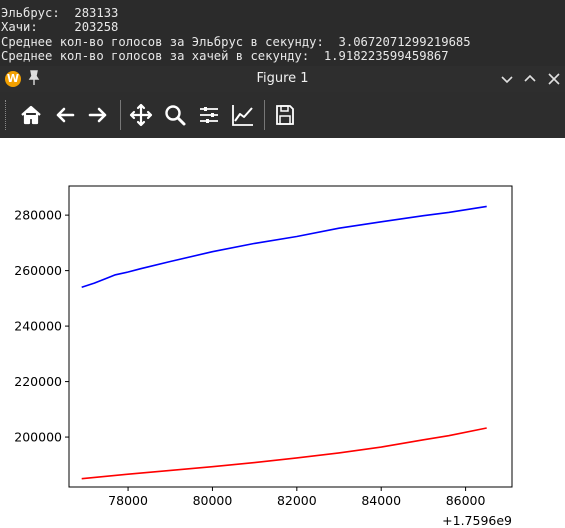 Image resolution: width=565 pixels, height=528 pixels. I want to click on terminal-line-khachi: Хачи: 203258, so click(60, 27).